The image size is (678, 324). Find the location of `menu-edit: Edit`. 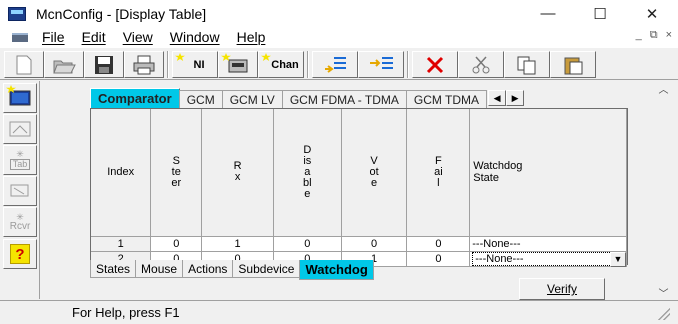

menu-edit: Edit is located at coordinates (94, 37).